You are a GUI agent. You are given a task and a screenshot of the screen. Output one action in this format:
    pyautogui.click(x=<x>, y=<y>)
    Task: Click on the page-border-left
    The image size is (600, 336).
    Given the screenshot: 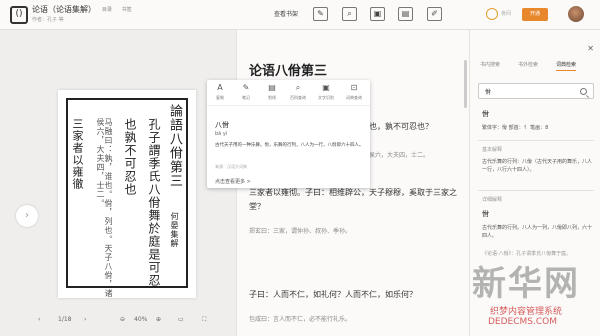 What is the action you would take?
    pyautogui.click(x=67, y=193)
    